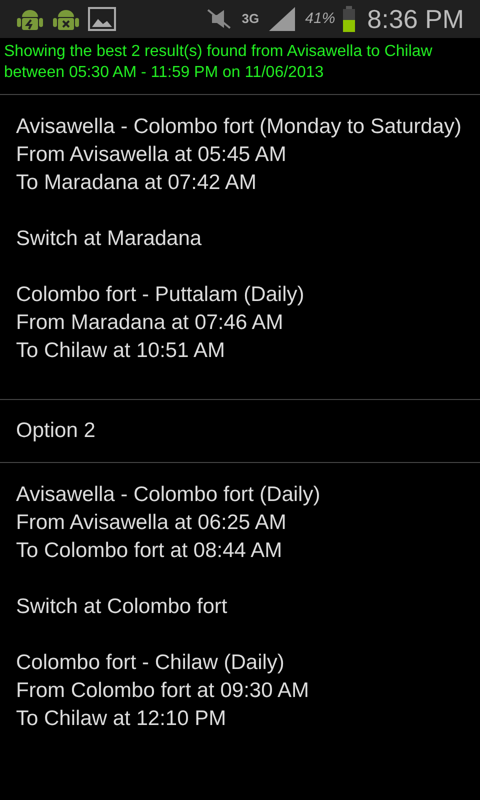 Image resolution: width=480 pixels, height=800 pixels. Describe the element at coordinates (121, 351) in the screenshot. I see `route-line: To Chilaw at 10:51 AM` at that location.